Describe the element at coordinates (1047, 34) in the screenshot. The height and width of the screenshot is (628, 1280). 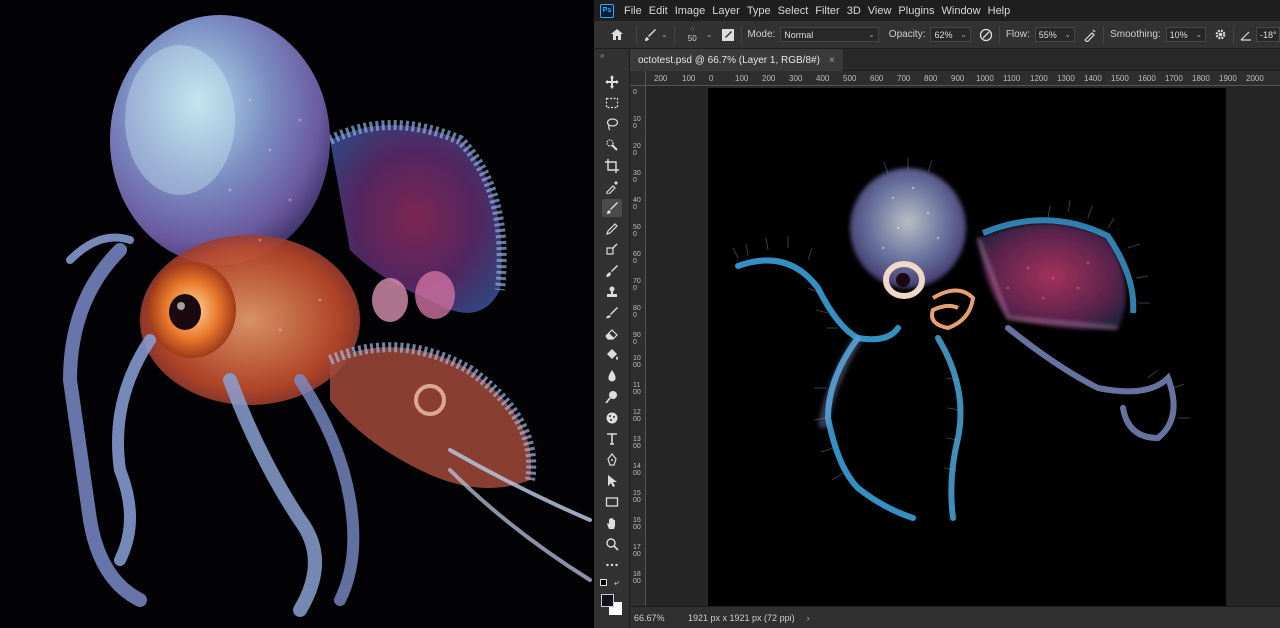
I see `flow-value: 55%` at that location.